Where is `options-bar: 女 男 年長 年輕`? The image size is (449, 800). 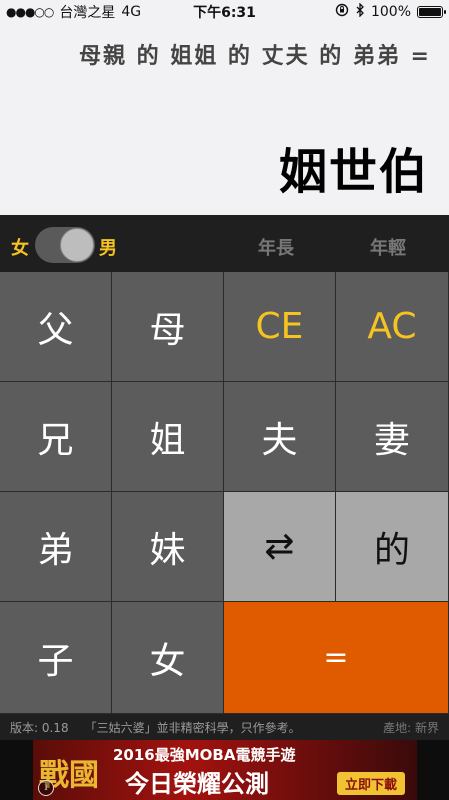 options-bar: 女 男 年長 年輕 is located at coordinates (224, 243).